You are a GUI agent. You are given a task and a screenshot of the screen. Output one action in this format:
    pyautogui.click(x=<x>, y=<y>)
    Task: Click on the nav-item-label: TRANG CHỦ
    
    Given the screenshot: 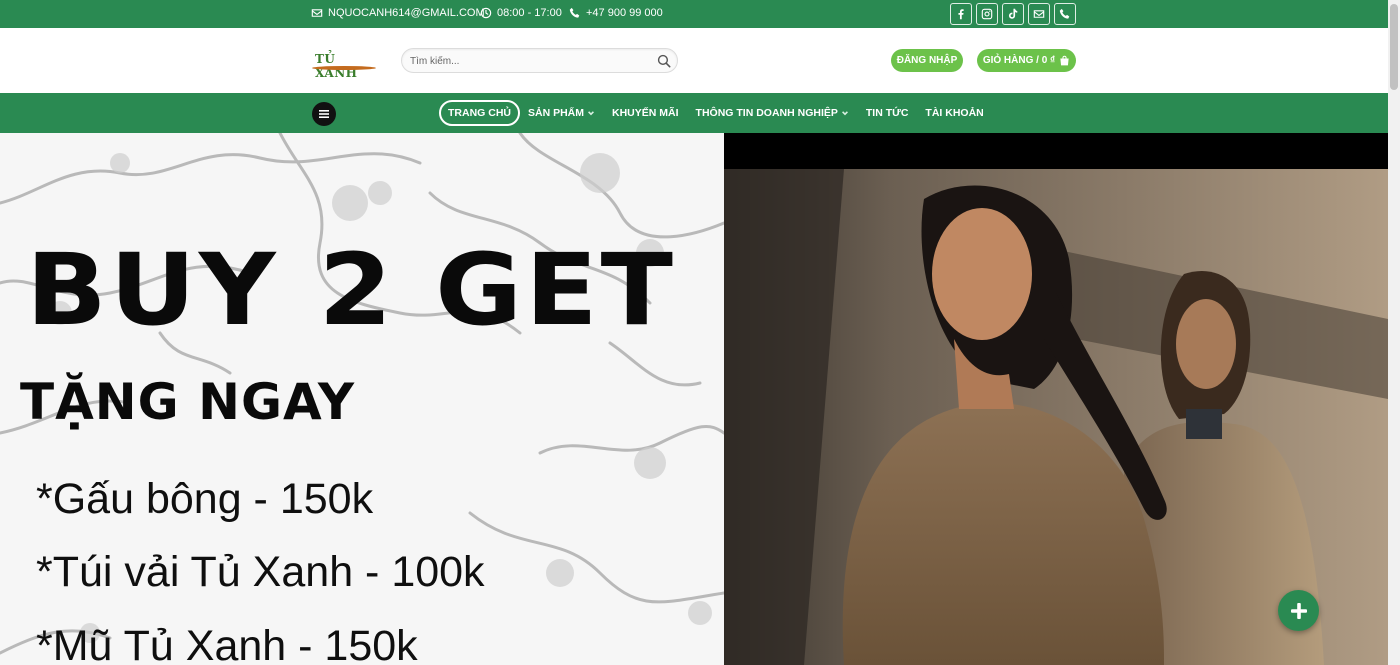 What is the action you would take?
    pyautogui.click(x=479, y=113)
    